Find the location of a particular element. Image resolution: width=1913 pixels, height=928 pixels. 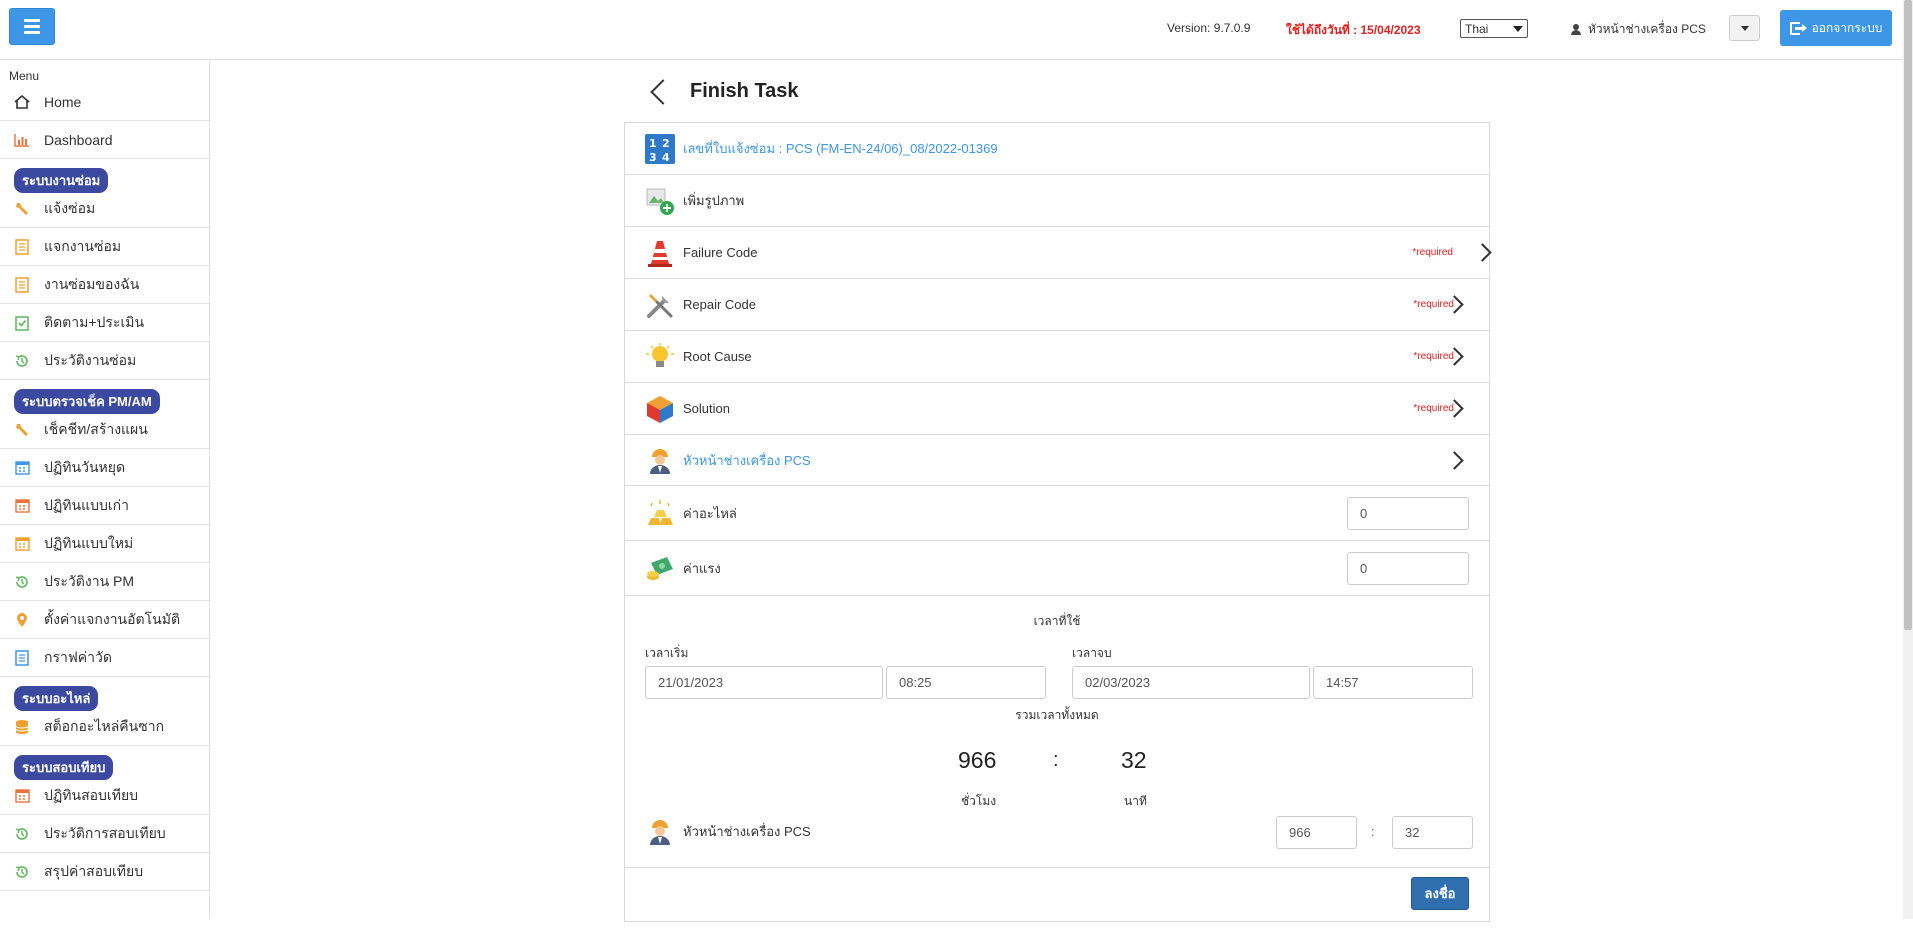

start-time-label: เวลาเริ่ม is located at coordinates (667, 653).